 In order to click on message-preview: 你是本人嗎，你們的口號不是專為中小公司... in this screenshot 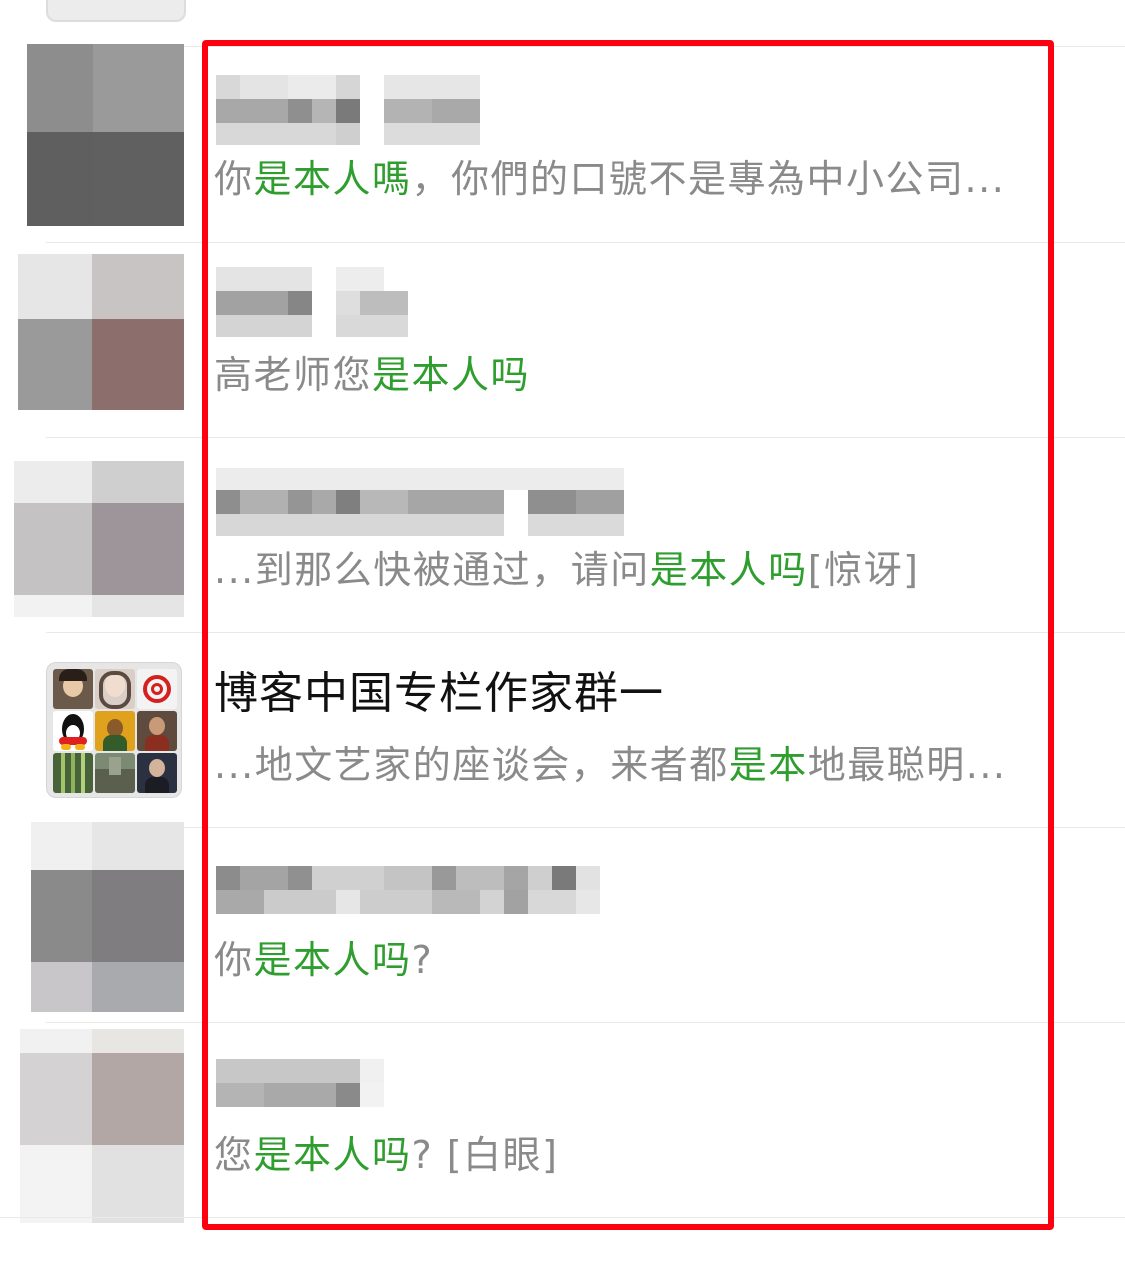, I will do `click(609, 179)`.